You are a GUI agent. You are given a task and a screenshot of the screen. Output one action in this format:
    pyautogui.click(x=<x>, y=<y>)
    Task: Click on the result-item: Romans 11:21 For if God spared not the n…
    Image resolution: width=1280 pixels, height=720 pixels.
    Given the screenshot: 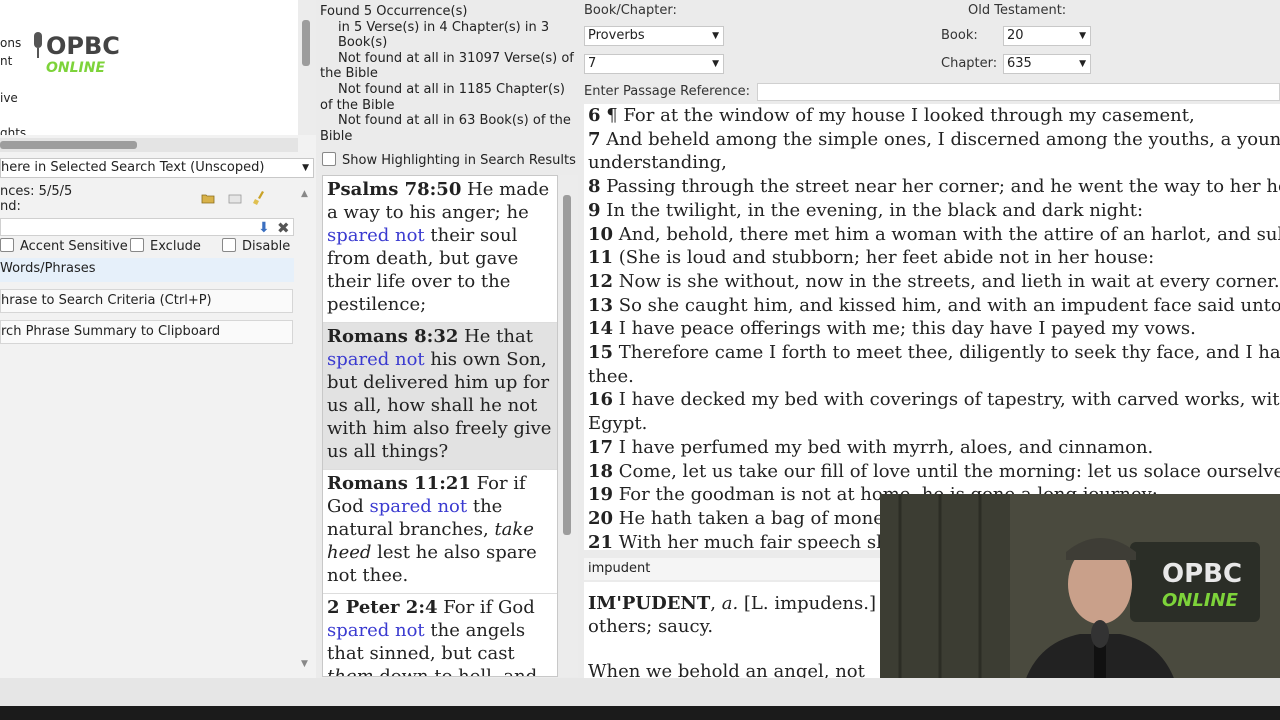 What is the action you would take?
    pyautogui.click(x=440, y=532)
    